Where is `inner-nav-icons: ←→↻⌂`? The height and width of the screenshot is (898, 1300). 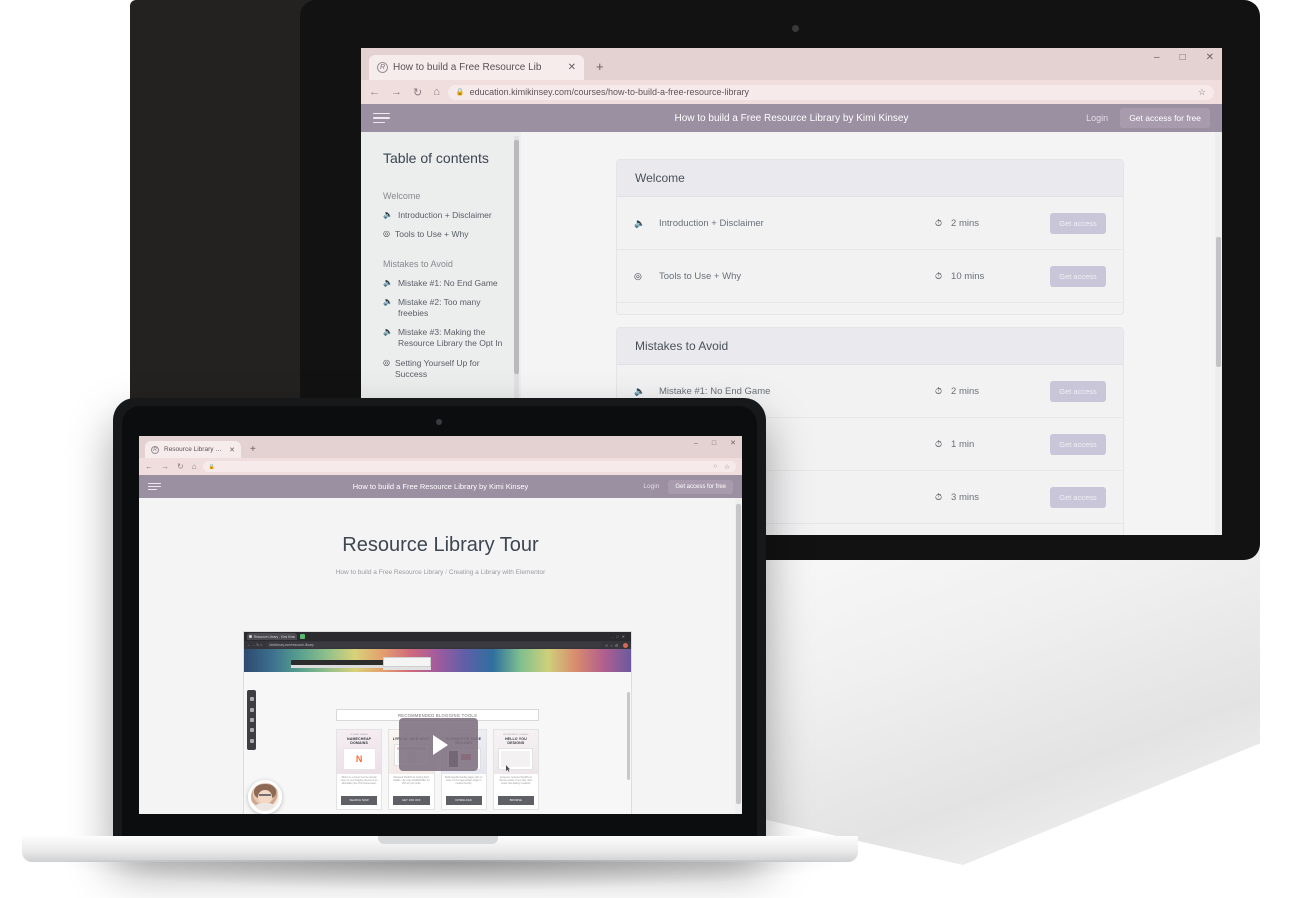 inner-nav-icons: ←→↻⌂ is located at coordinates (255, 645).